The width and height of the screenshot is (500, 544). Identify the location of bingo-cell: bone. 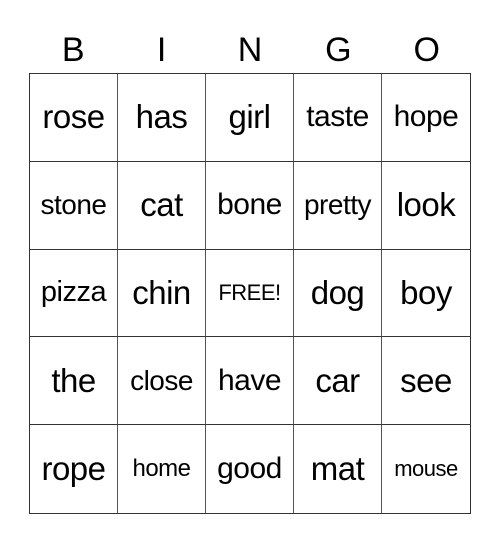
(250, 205).